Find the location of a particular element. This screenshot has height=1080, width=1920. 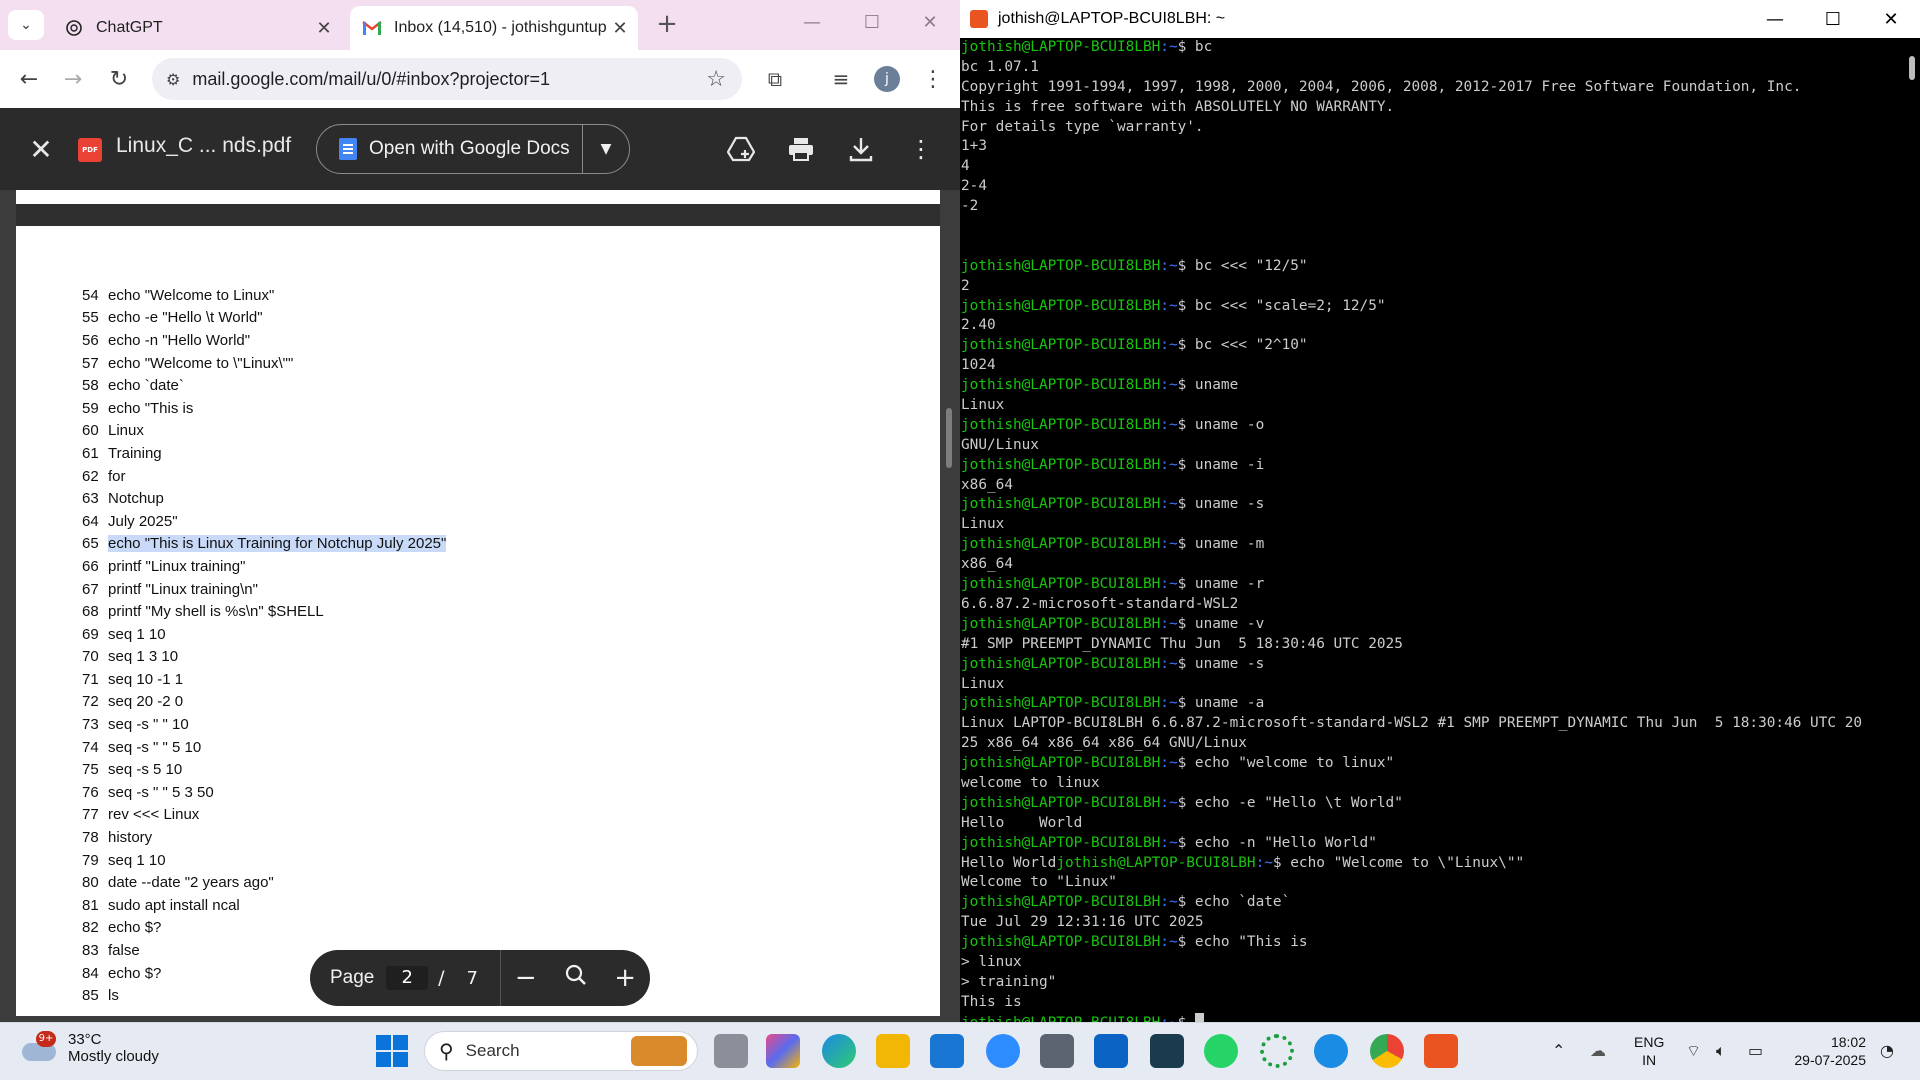

zoom-fit-icon is located at coordinates (576, 978).